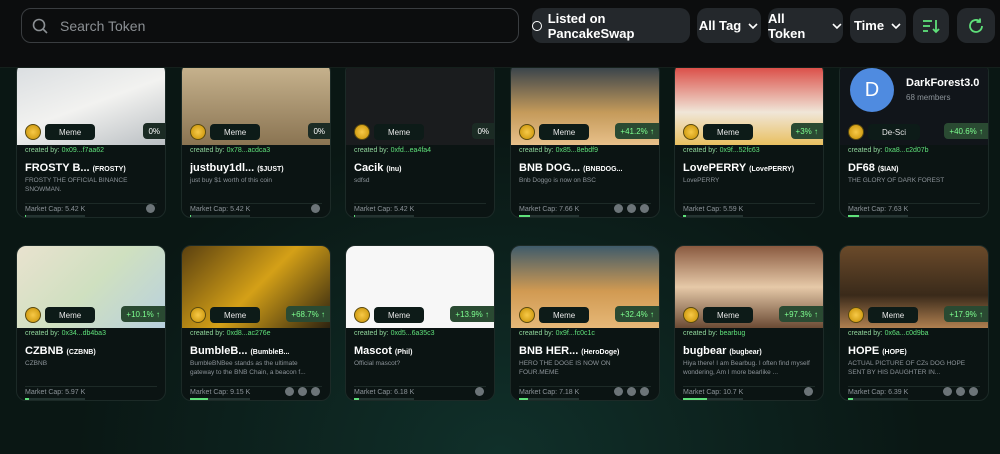 The height and width of the screenshot is (454, 1000). Describe the element at coordinates (403, 352) in the screenshot. I see `token-ticker: (Phil)` at that location.